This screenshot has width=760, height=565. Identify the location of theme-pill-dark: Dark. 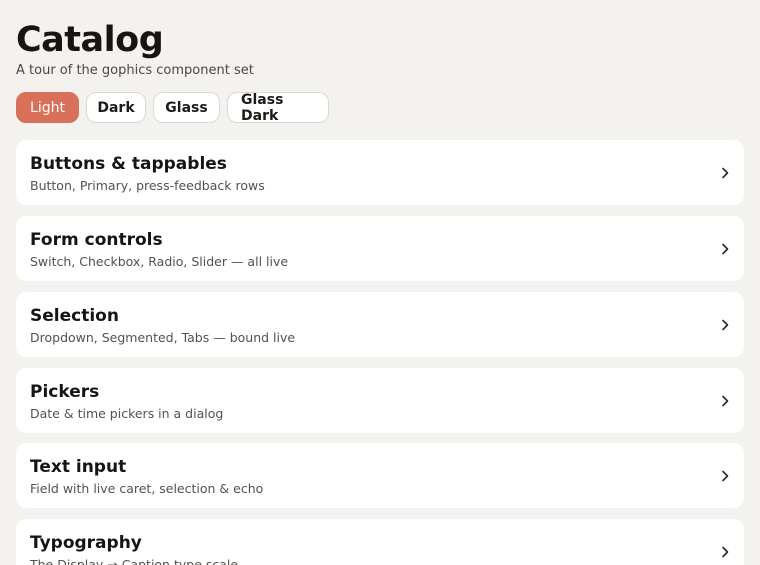
(116, 107).